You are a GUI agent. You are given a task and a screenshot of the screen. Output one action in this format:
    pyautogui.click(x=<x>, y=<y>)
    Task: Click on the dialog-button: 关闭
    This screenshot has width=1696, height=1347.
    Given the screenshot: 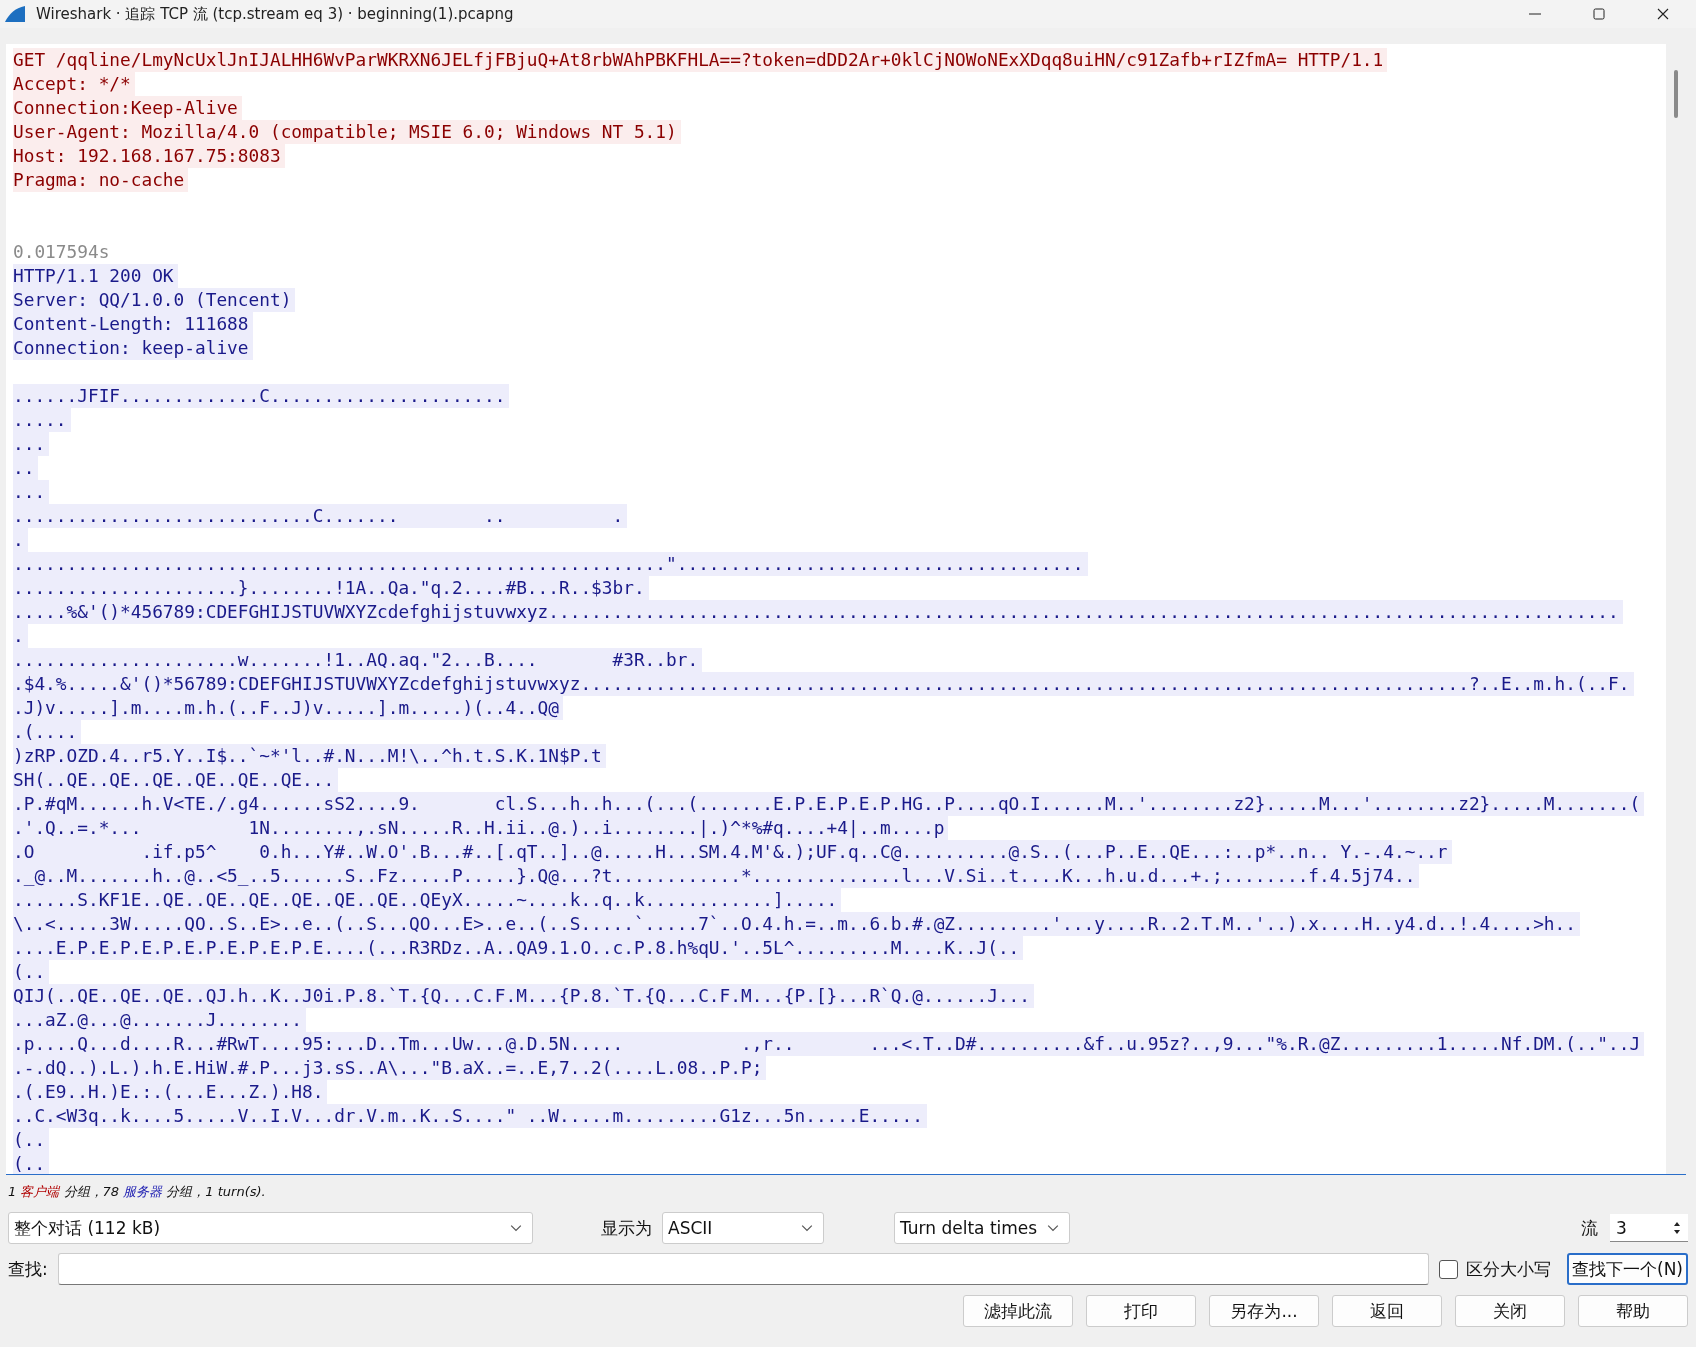 What is the action you would take?
    pyautogui.click(x=1510, y=1311)
    